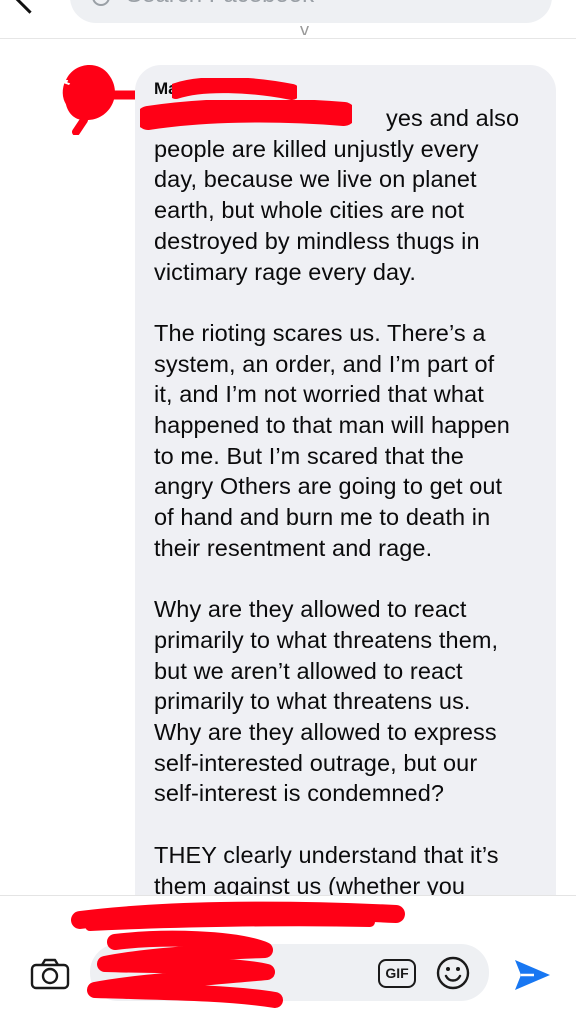 The image size is (576, 1024). What do you see at coordinates (50, 974) in the screenshot?
I see `camera-icon` at bounding box center [50, 974].